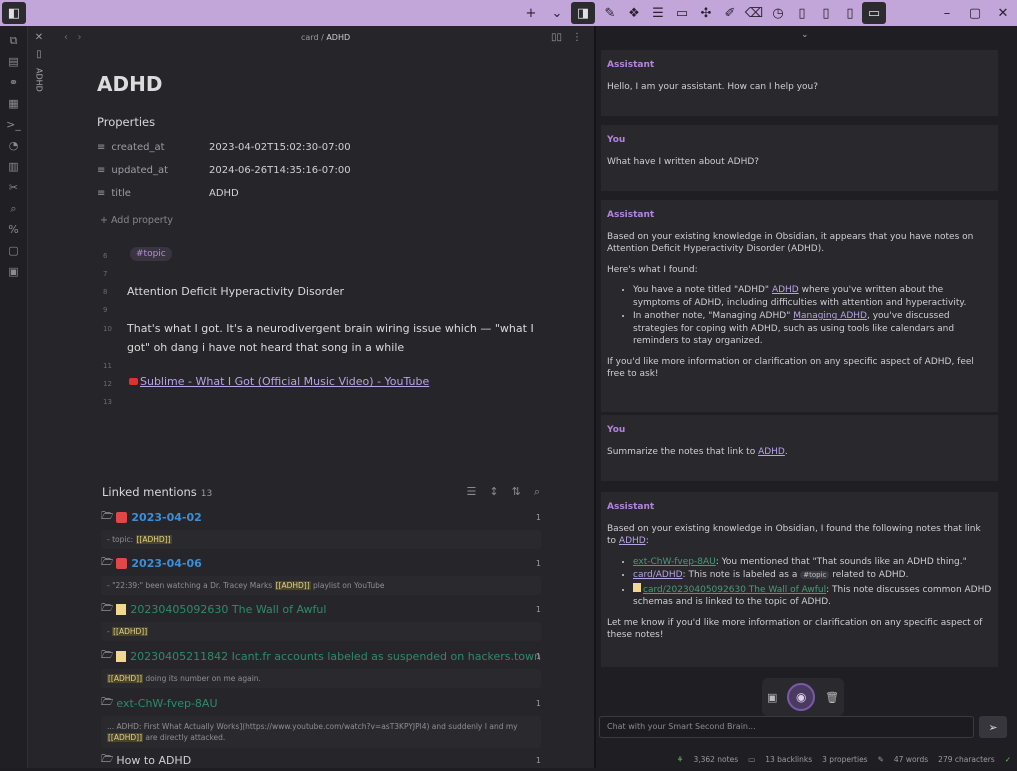  Describe the element at coordinates (224, 193) in the screenshot. I see `property-value: ADHD` at that location.